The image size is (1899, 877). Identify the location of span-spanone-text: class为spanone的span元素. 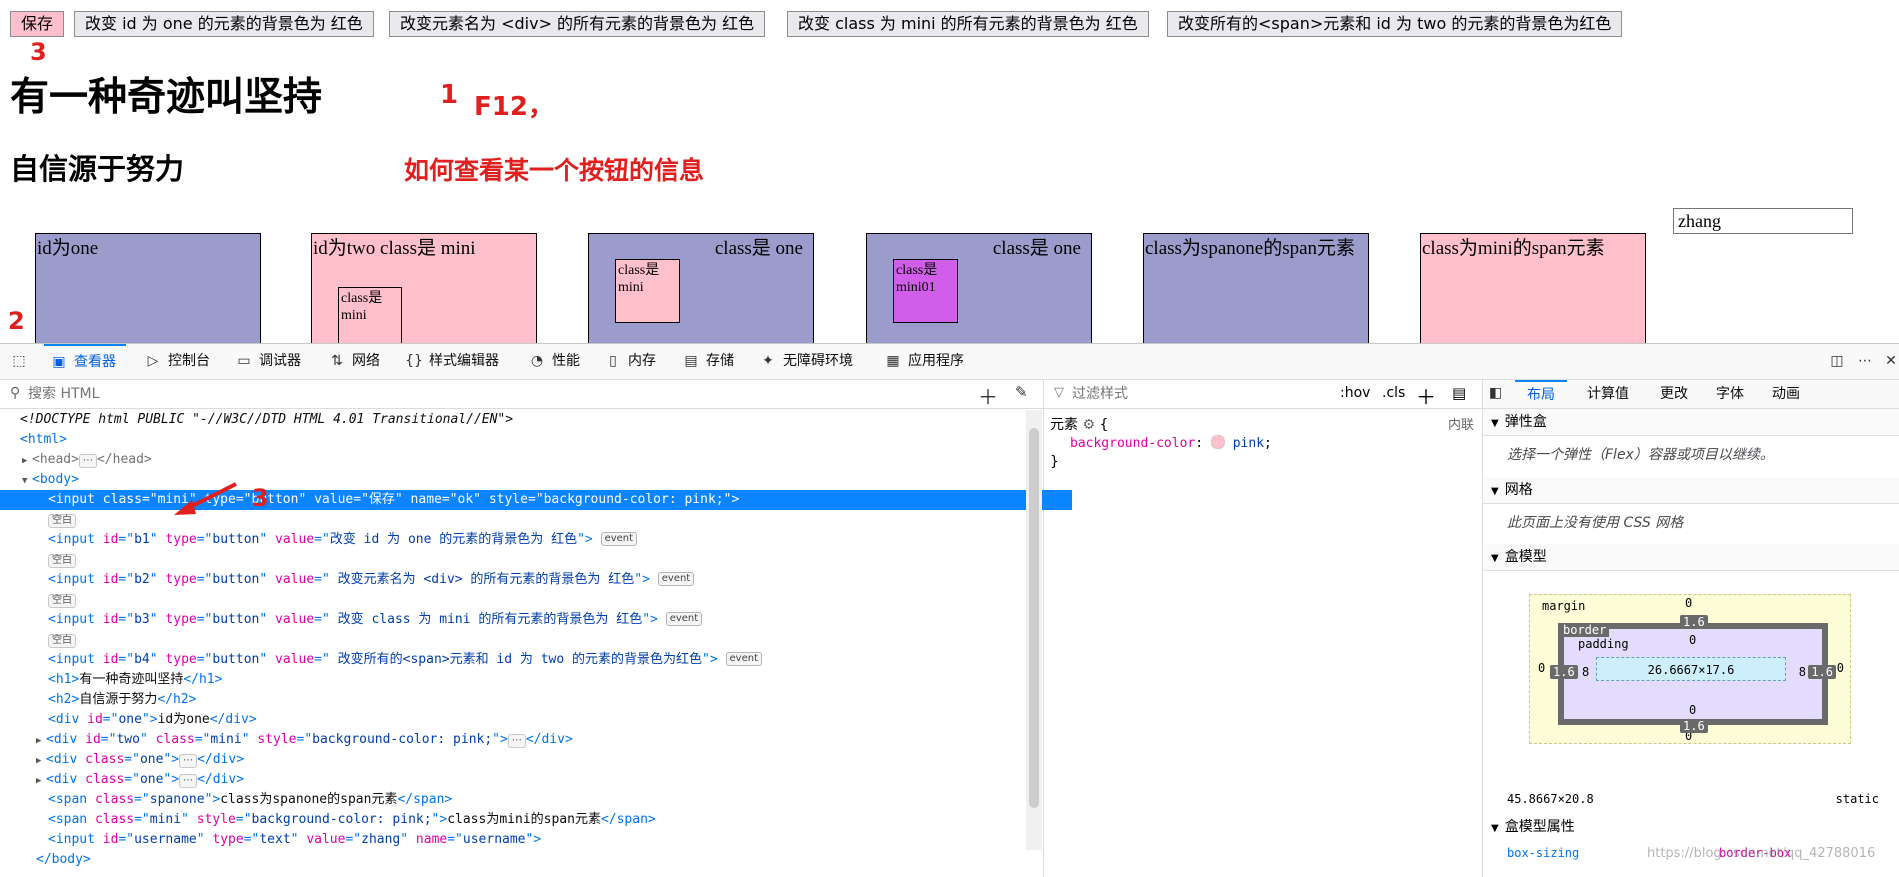
(1250, 248).